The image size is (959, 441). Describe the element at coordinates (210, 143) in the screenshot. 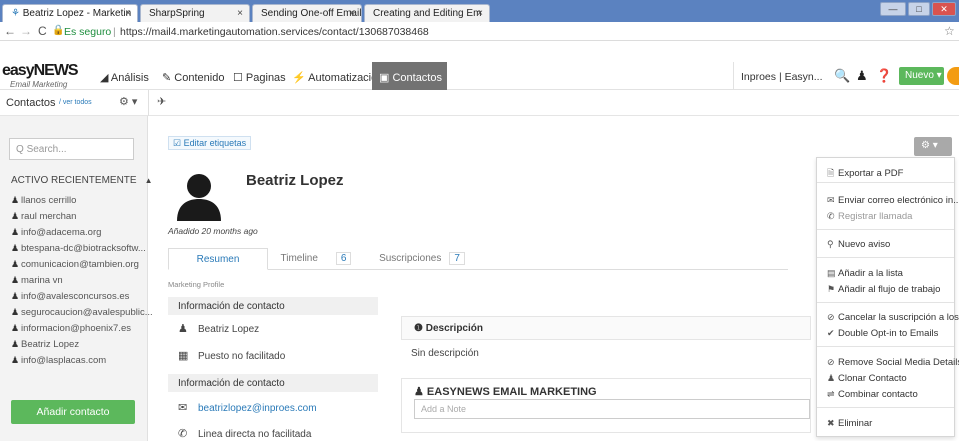

I see `edit-tags-button: ☑ Editar etiquetas` at that location.